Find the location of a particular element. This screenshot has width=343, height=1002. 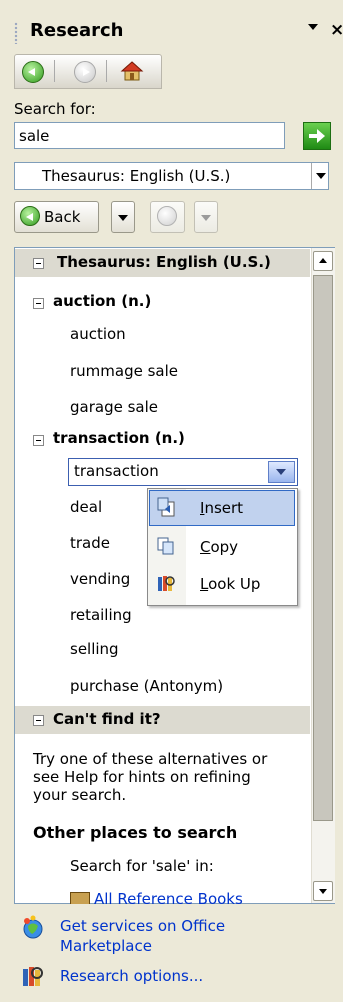

list-item: purchase (Antonym) is located at coordinates (146, 686).